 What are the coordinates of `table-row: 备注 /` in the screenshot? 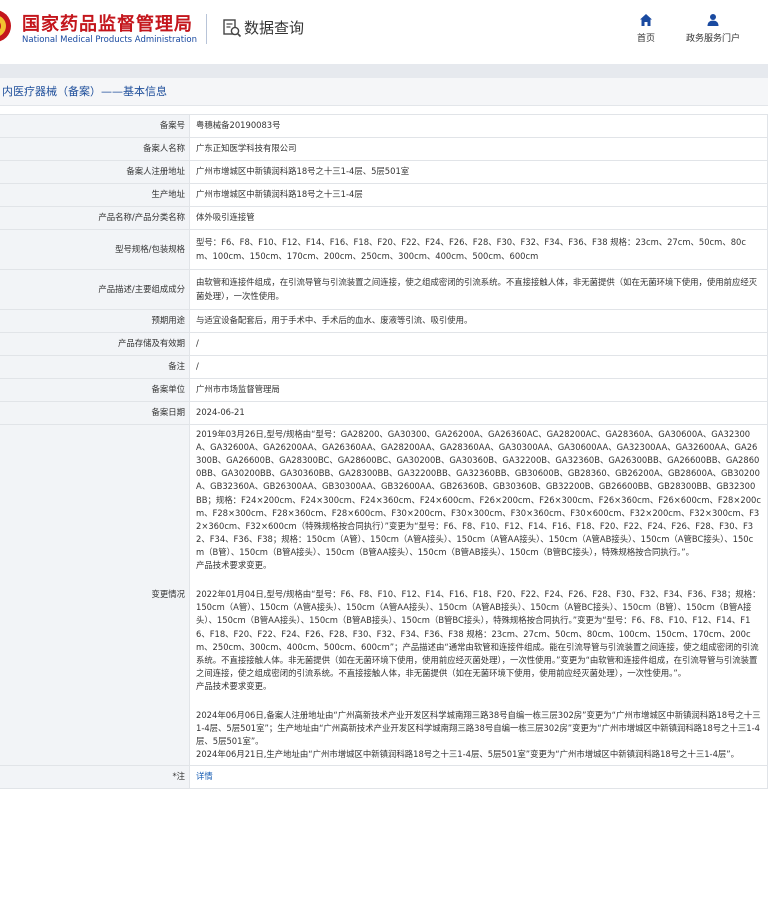 It's located at (384, 367).